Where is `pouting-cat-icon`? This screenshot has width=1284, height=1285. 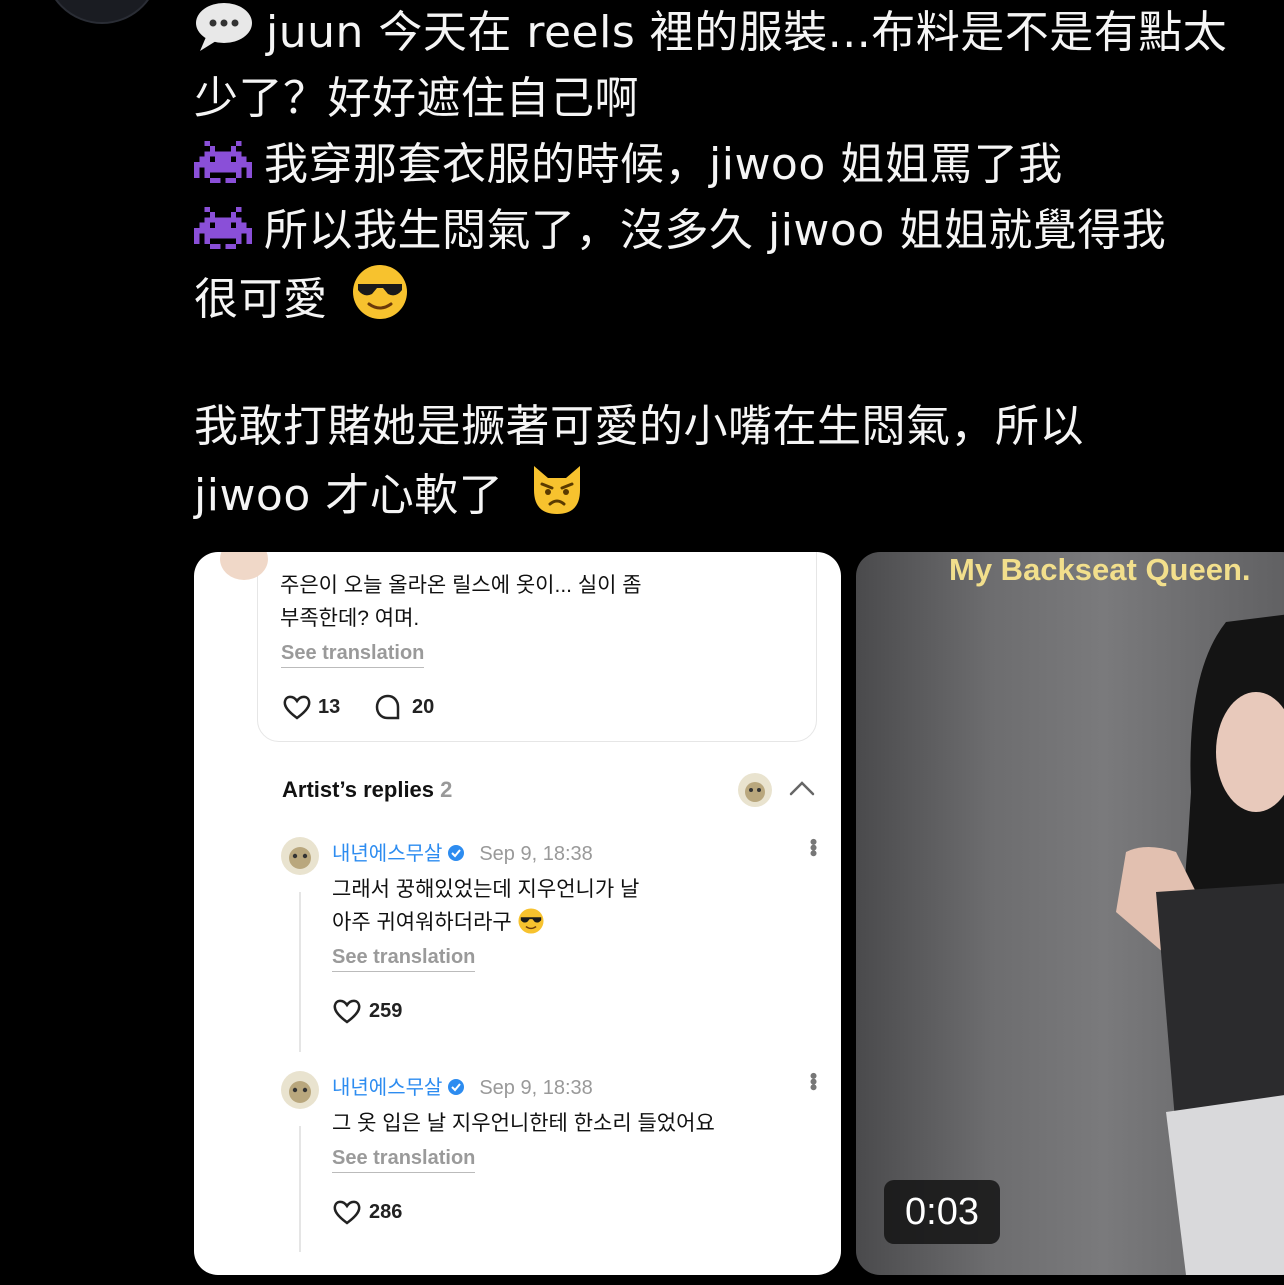 pouting-cat-icon is located at coordinates (557, 497).